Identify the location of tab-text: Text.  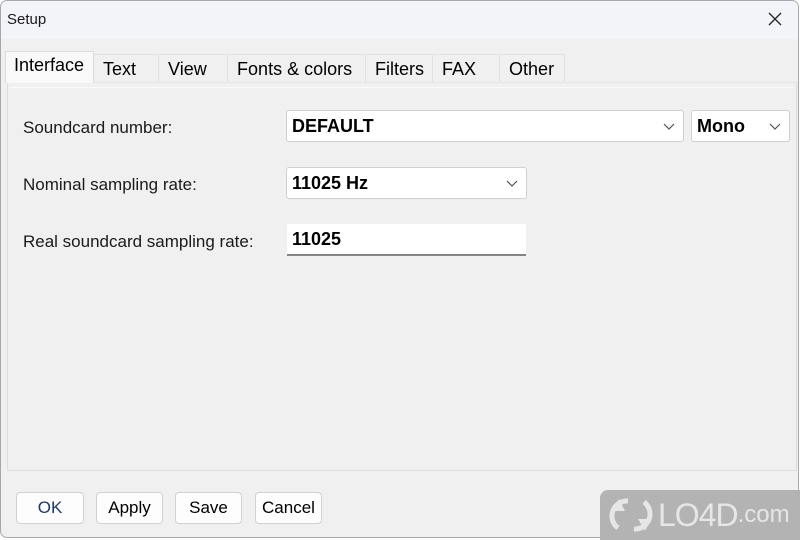
(126, 68).